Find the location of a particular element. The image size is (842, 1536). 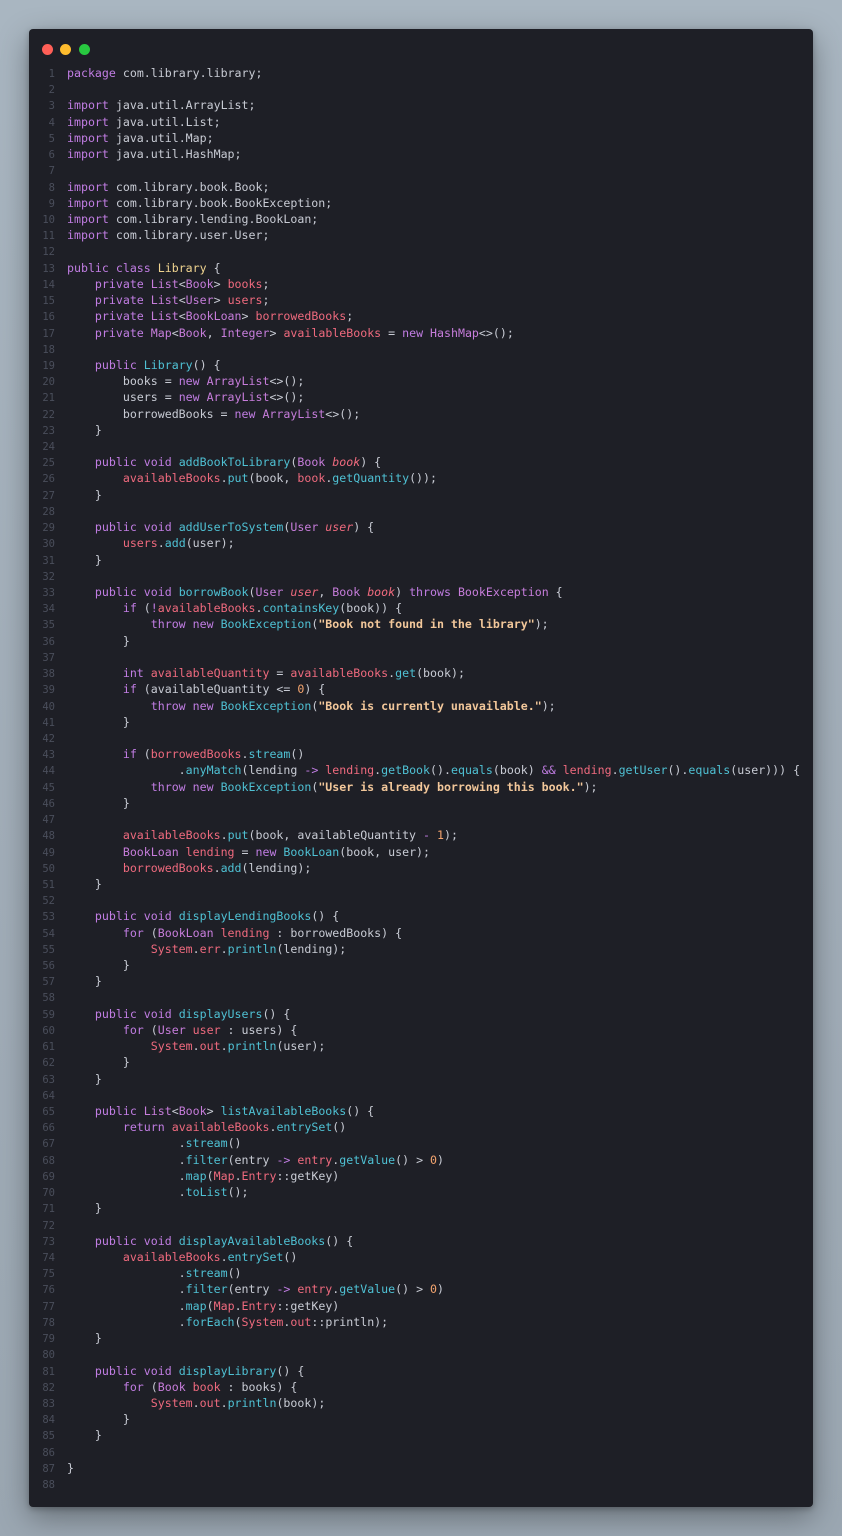

line-number: 43 is located at coordinates (48, 755).